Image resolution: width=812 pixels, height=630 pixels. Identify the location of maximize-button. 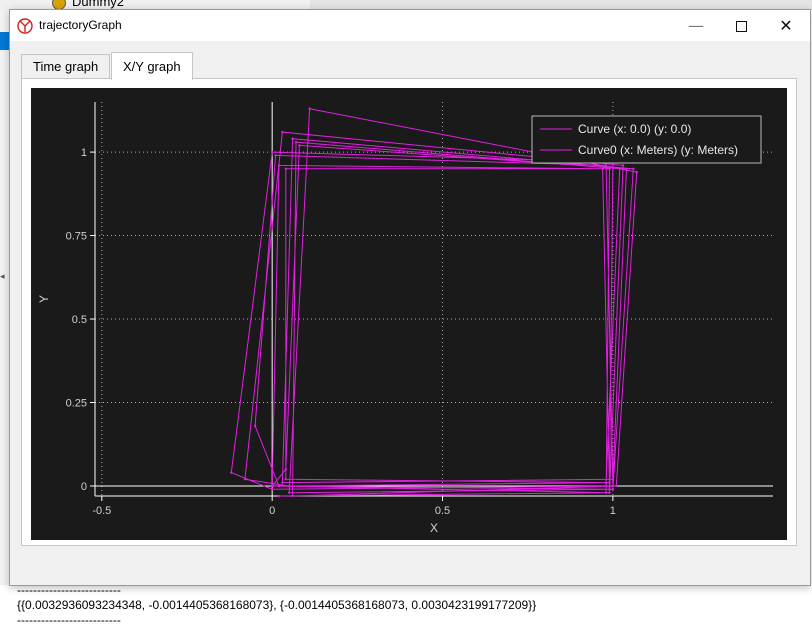
(741, 25).